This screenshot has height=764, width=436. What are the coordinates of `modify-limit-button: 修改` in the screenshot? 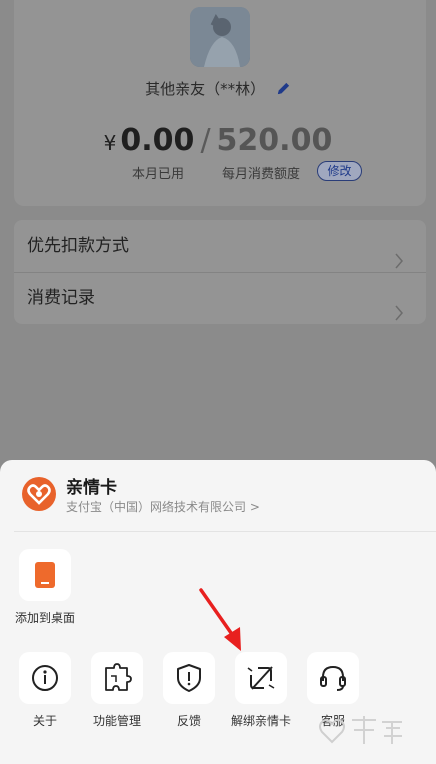 It's located at (339, 171).